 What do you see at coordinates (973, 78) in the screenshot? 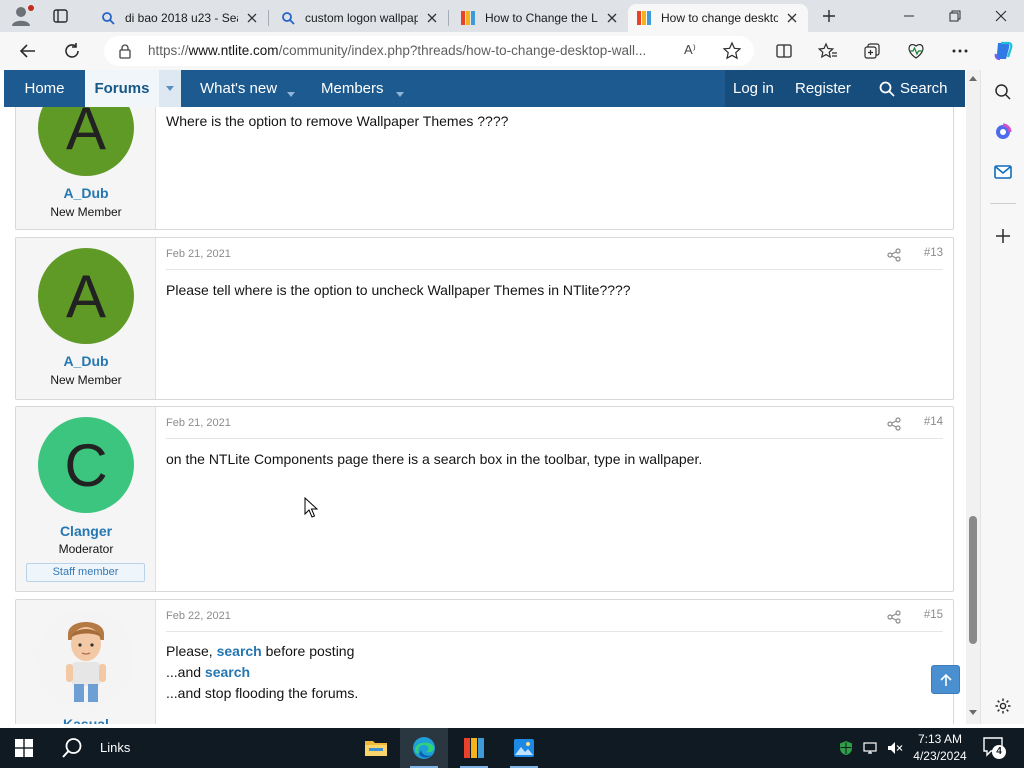
I see `scroll-up-arrow-icon` at bounding box center [973, 78].